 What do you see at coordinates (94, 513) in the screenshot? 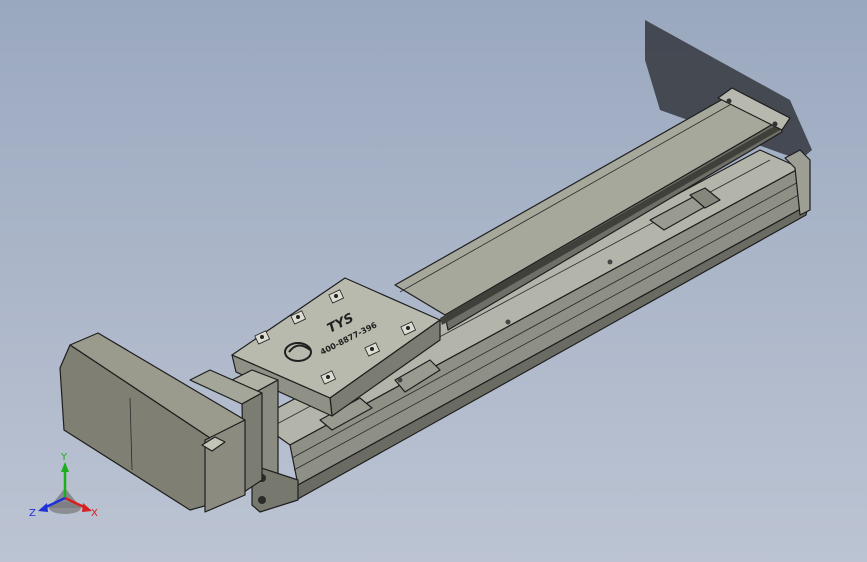
I see `triad-x-label: X` at bounding box center [94, 513].